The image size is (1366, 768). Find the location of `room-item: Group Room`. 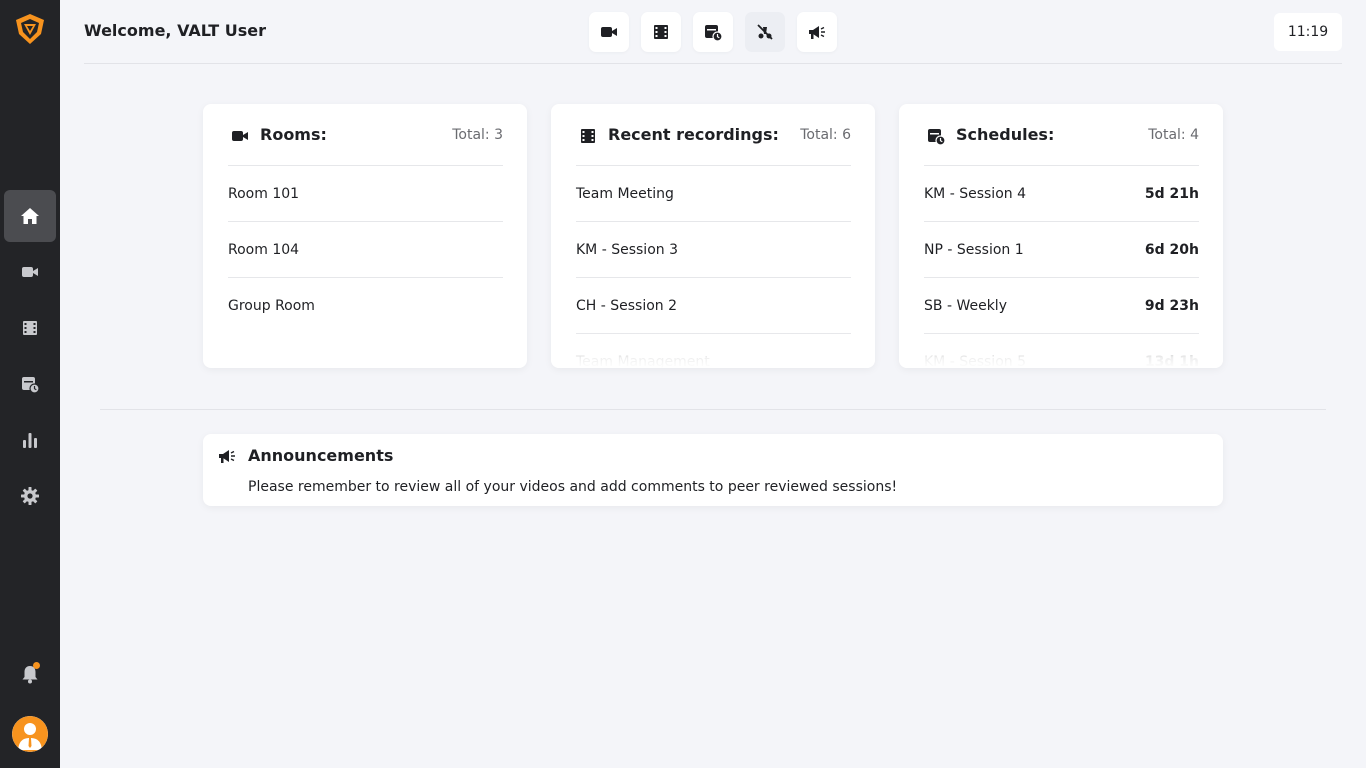

room-item: Group Room is located at coordinates (365, 306).